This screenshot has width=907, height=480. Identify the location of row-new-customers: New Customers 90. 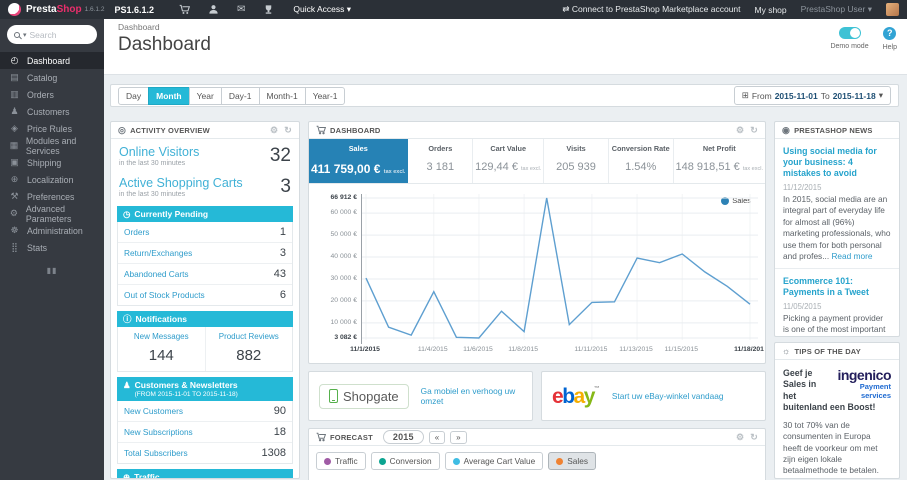
(205, 412).